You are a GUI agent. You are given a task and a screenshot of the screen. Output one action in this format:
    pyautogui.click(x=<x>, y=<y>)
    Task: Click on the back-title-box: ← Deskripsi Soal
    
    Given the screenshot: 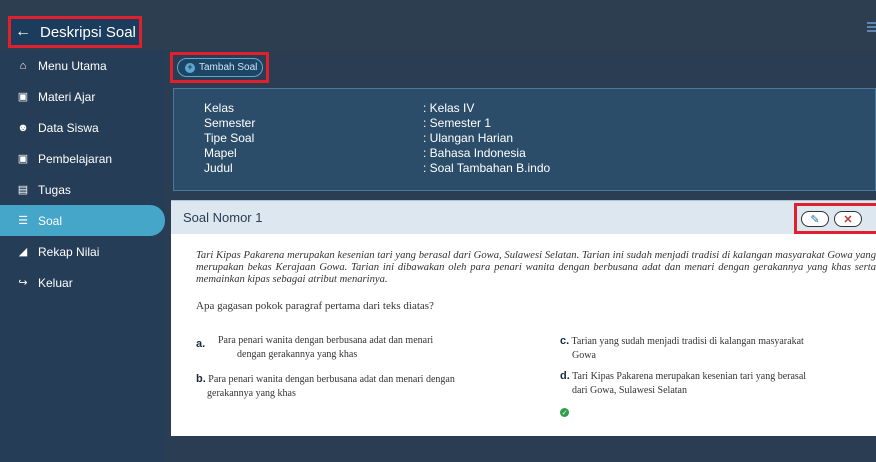 What is the action you would take?
    pyautogui.click(x=75, y=32)
    